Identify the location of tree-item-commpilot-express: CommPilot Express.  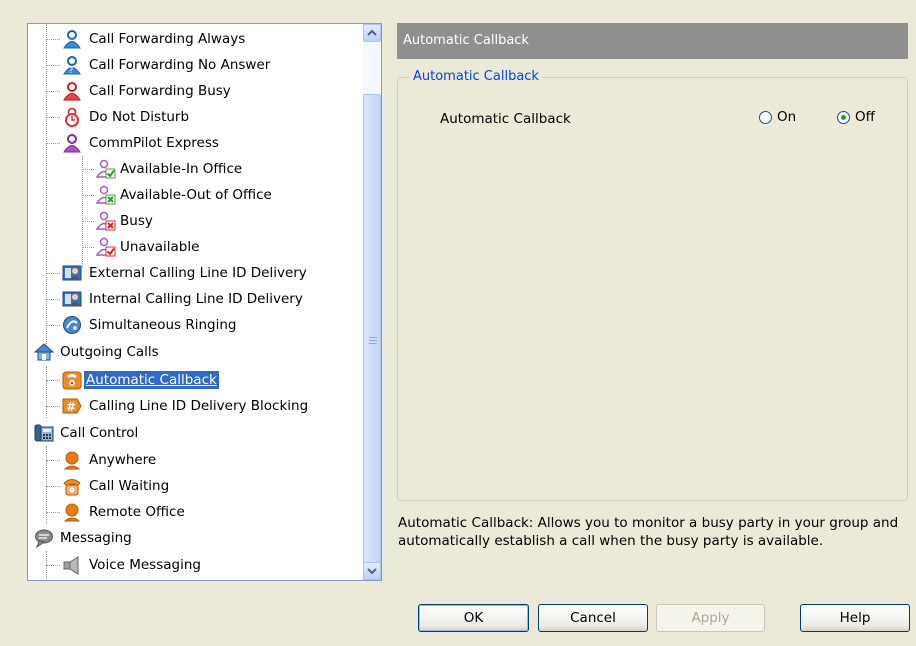
(141, 143).